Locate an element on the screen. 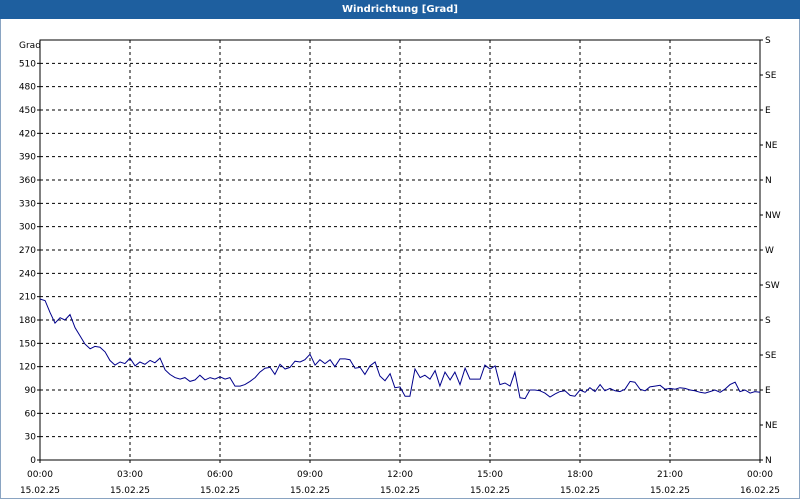 Image resolution: width=800 pixels, height=500 pixels. y-tick-label: 240 is located at coordinates (27, 274).